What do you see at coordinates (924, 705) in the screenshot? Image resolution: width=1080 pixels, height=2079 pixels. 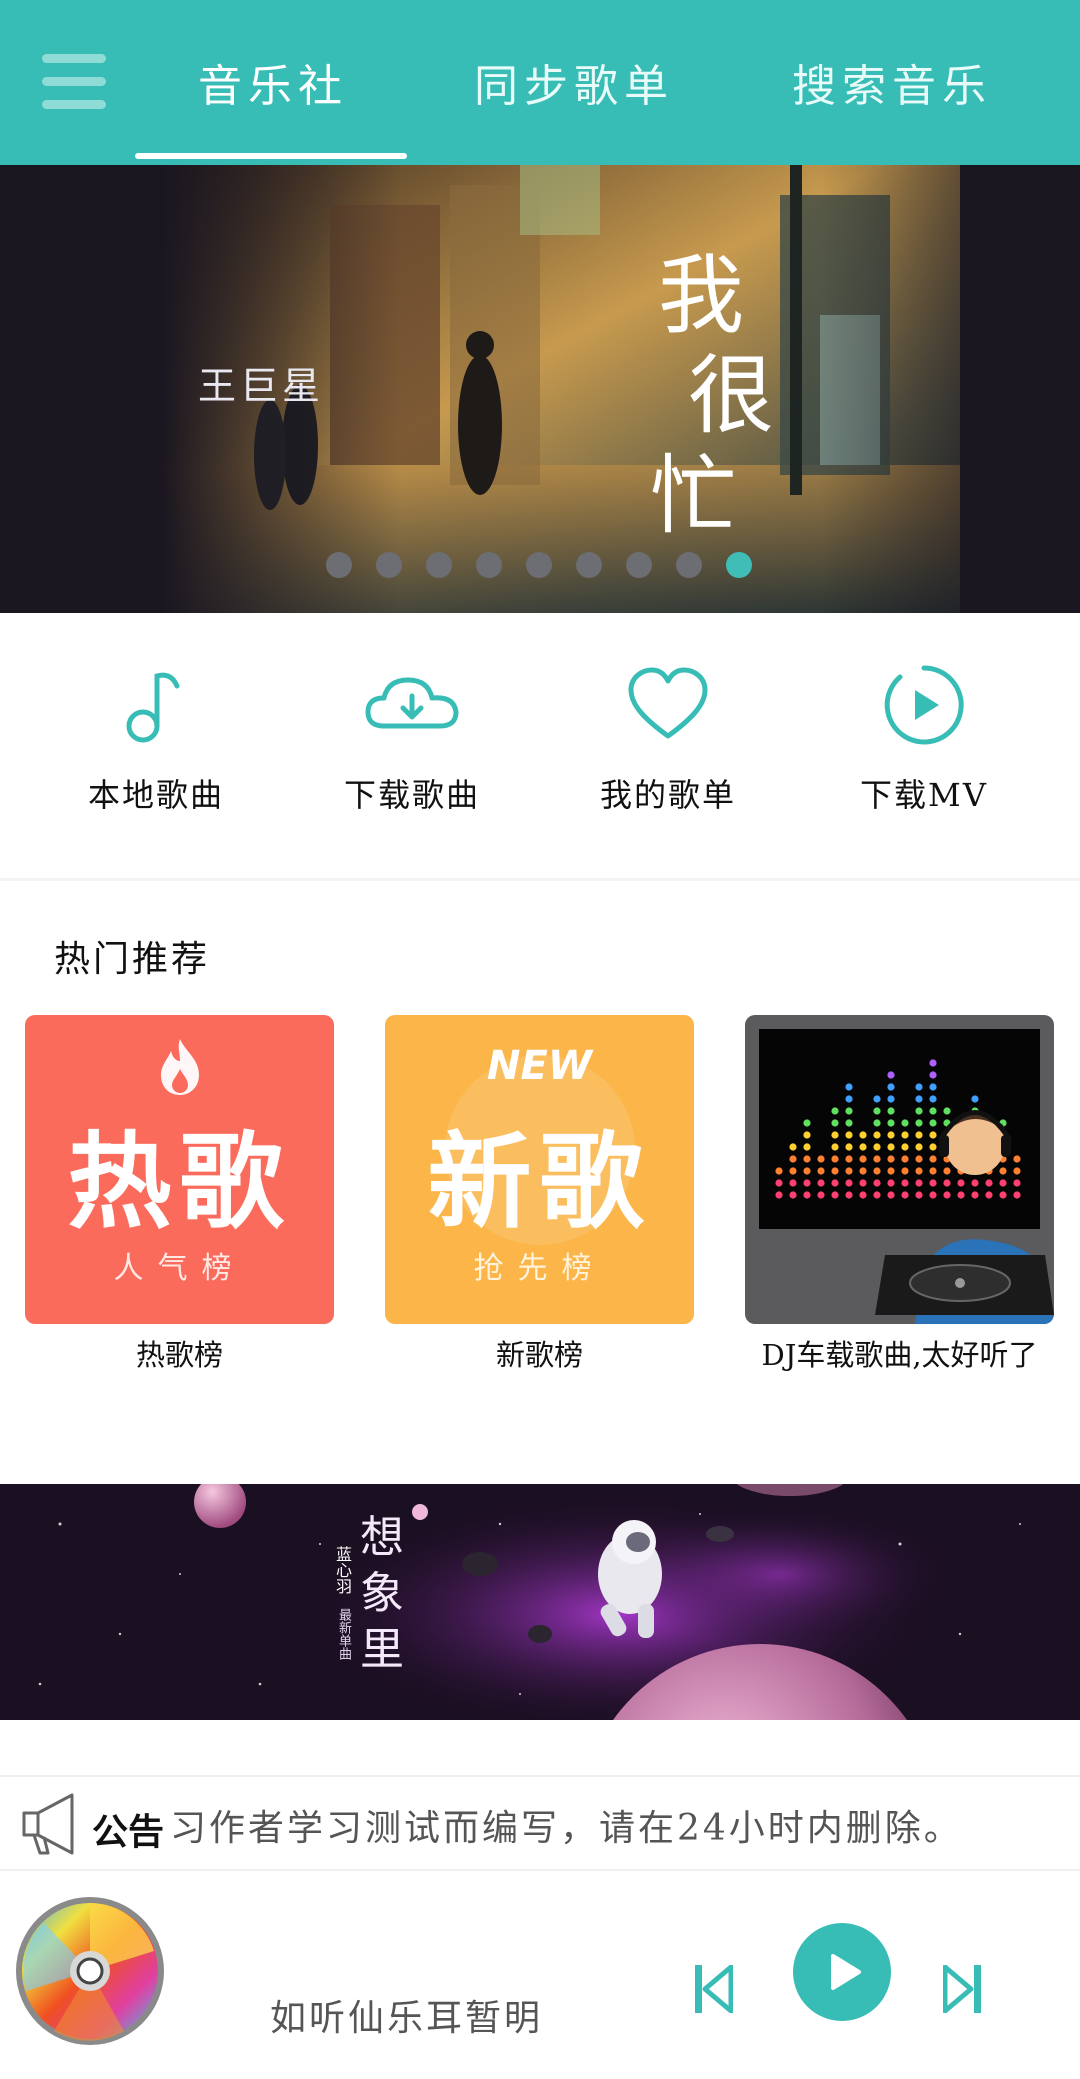 I see `play-circle-icon` at bounding box center [924, 705].